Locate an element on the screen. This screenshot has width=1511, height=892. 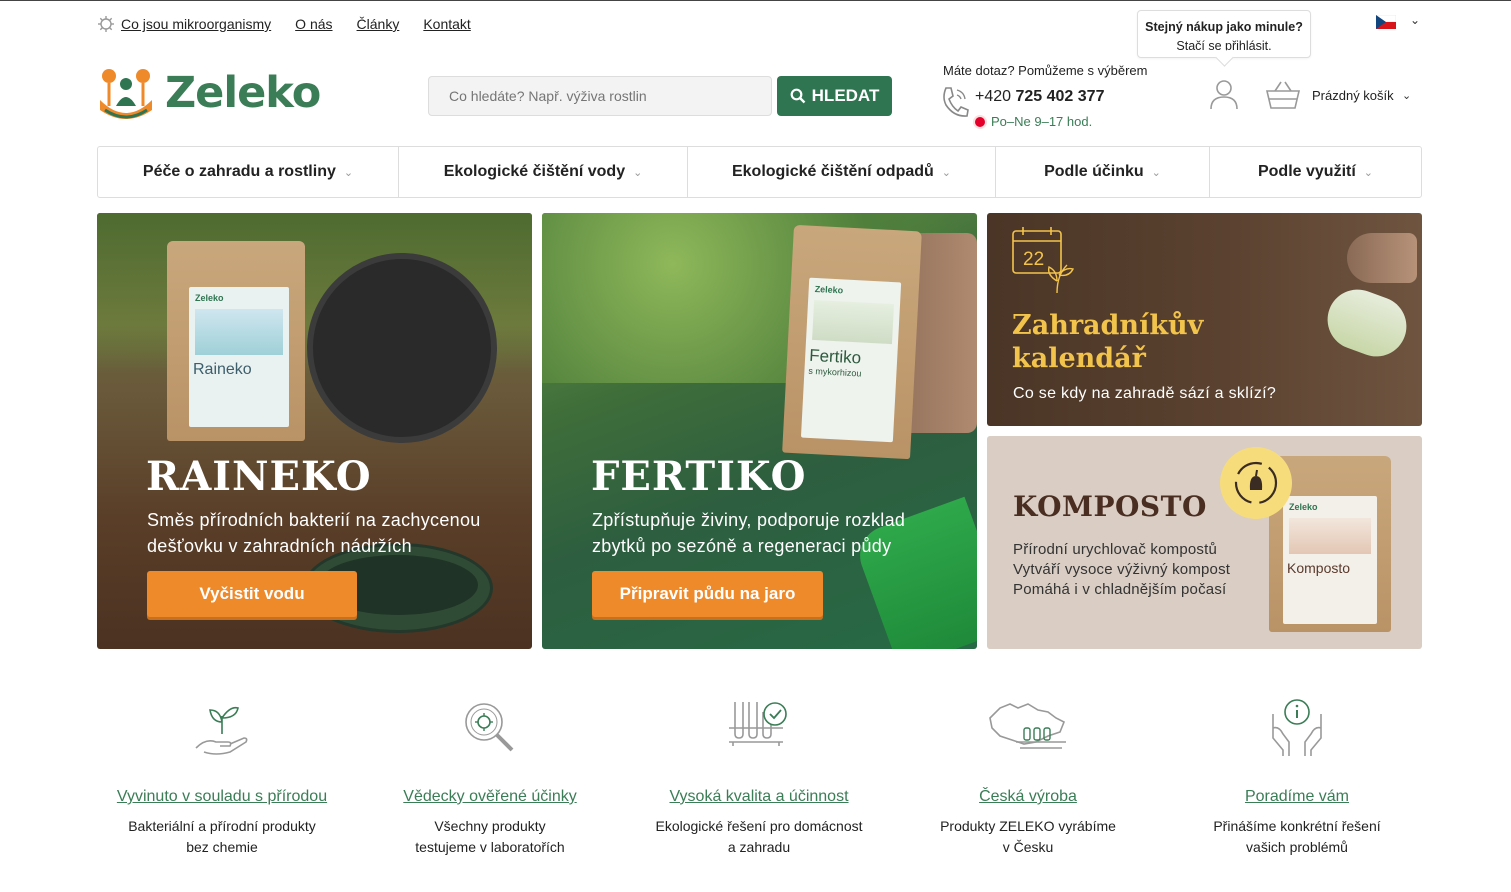
calendar-subtitle: Co se kdy na zahradě sází a sklízí? is located at coordinates (1145, 393).